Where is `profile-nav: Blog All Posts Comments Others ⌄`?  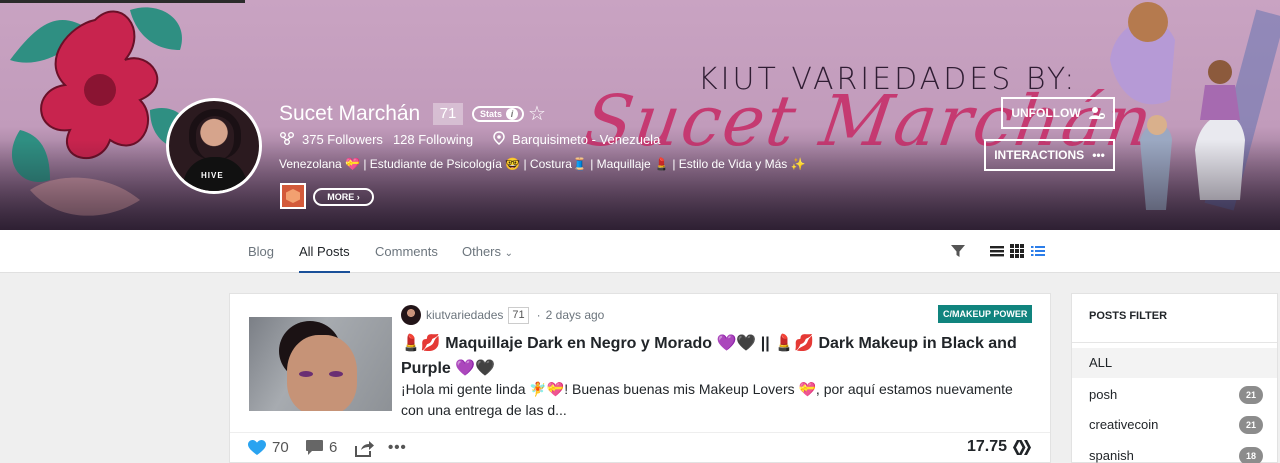
profile-nav: Blog All Posts Comments Others ⌄ is located at coordinates (640, 251).